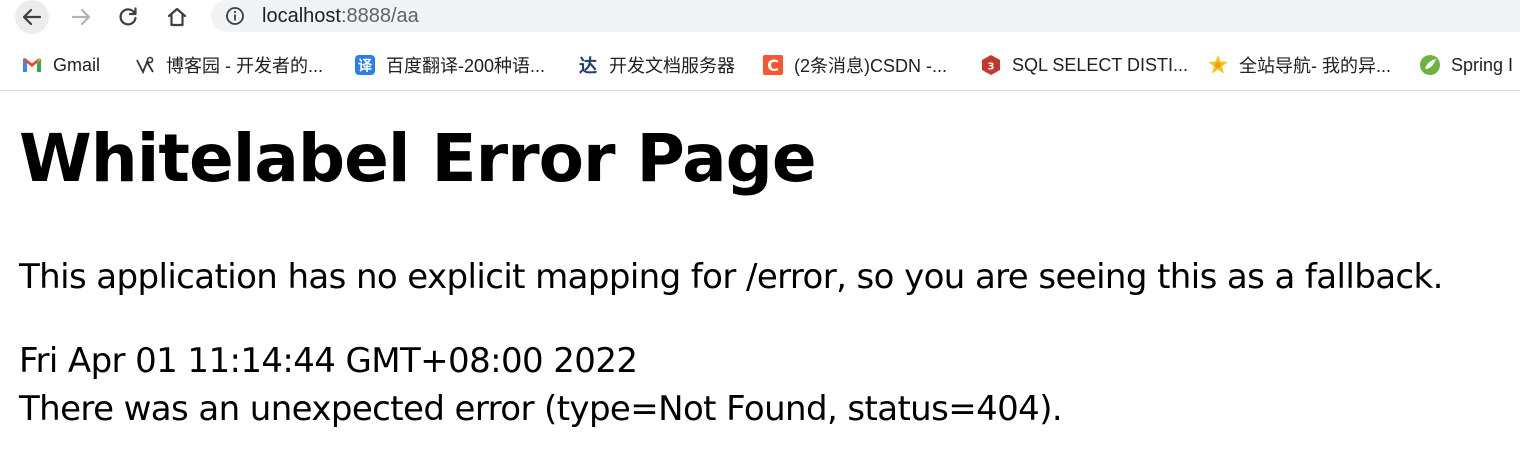  I want to click on url-text: localhost:8888/aa, so click(340, 16).